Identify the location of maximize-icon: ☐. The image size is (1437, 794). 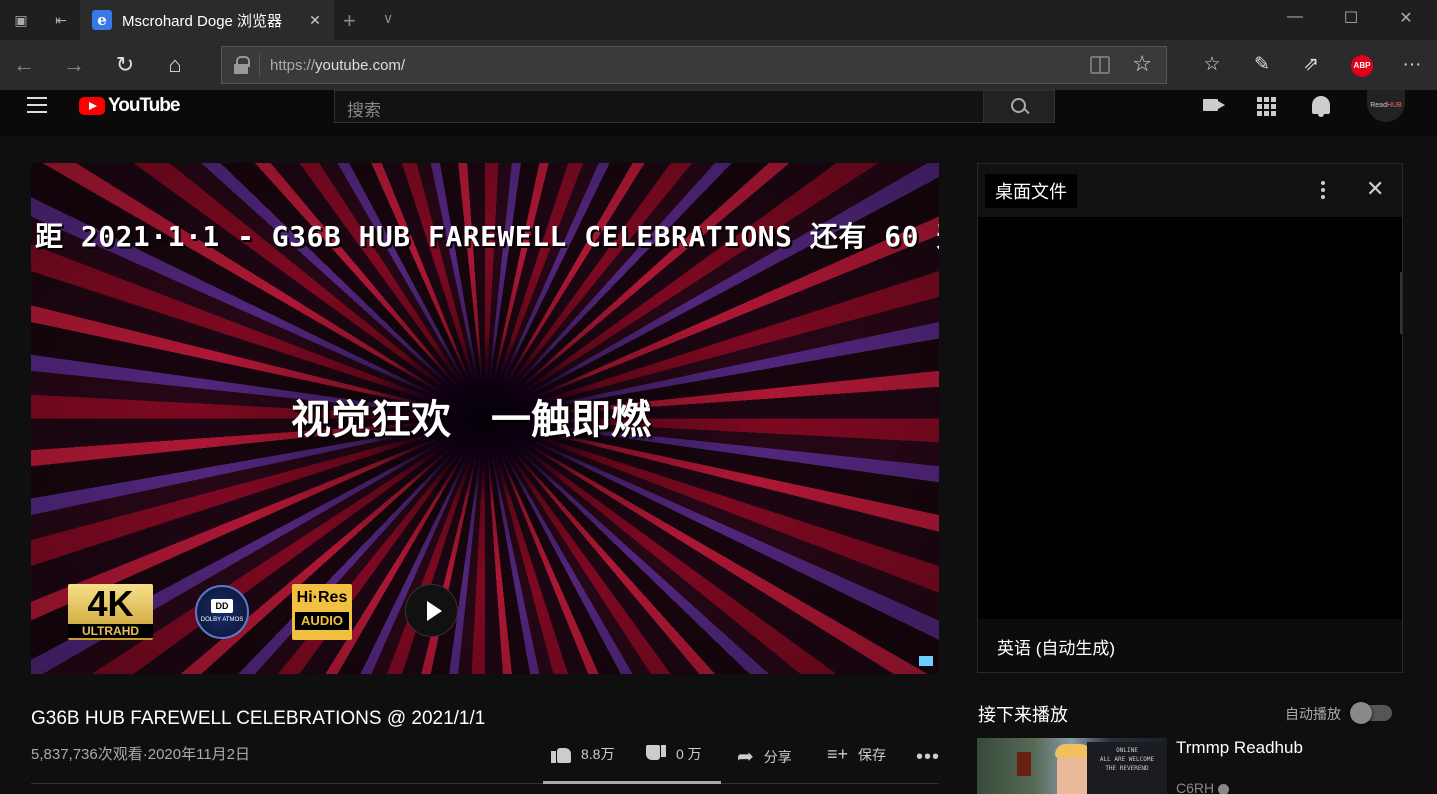
(1351, 18).